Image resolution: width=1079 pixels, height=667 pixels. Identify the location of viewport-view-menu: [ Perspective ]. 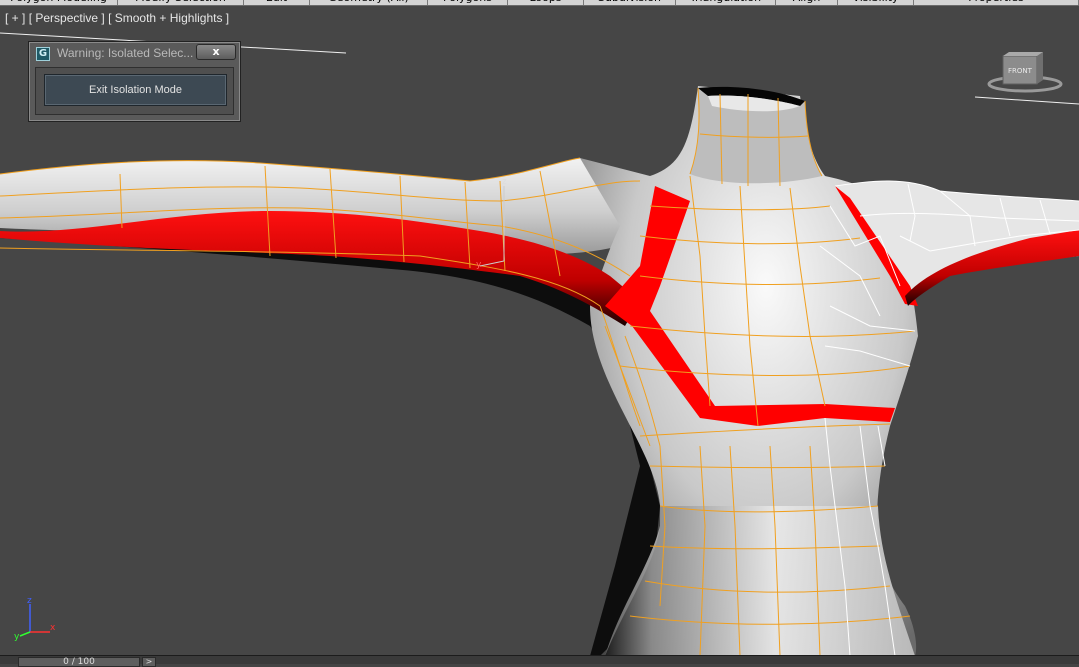
(67, 18).